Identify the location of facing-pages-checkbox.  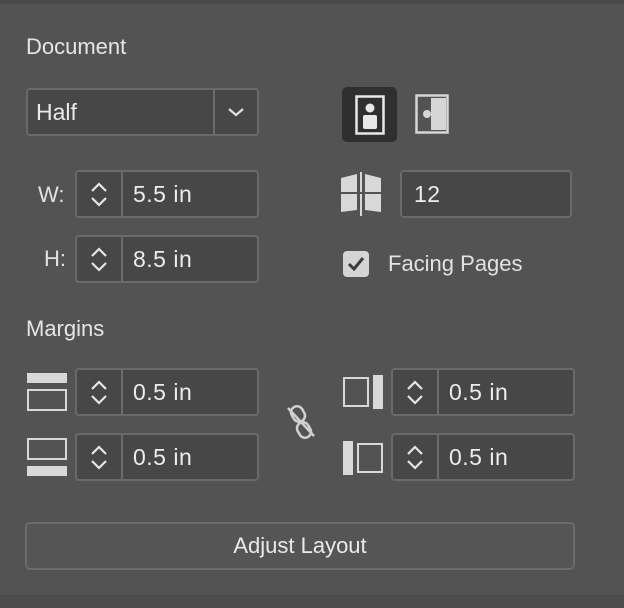
(356, 264).